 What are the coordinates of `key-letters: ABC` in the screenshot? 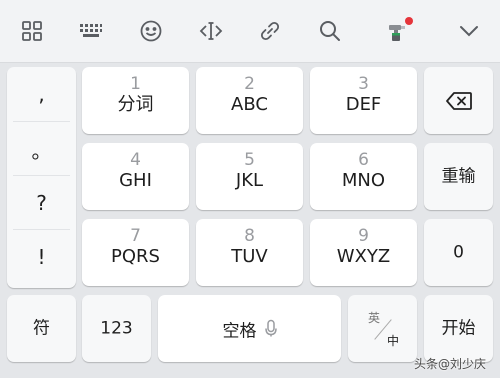 It's located at (249, 104).